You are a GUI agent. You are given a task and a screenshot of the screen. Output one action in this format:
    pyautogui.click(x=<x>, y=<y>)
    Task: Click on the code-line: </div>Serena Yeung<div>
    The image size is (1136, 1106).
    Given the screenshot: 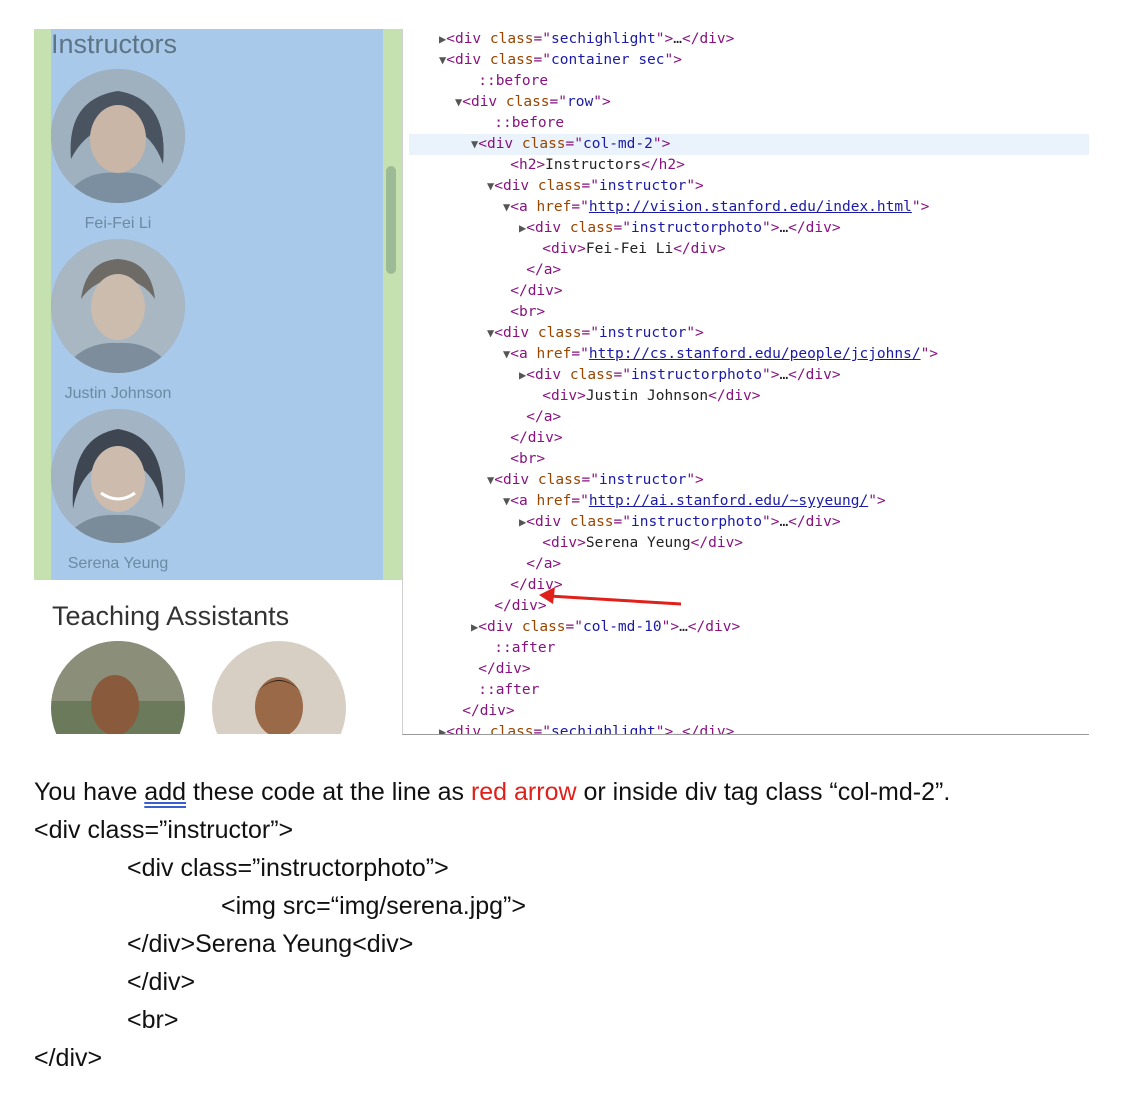 What is the action you would take?
    pyautogui.click(x=270, y=944)
    